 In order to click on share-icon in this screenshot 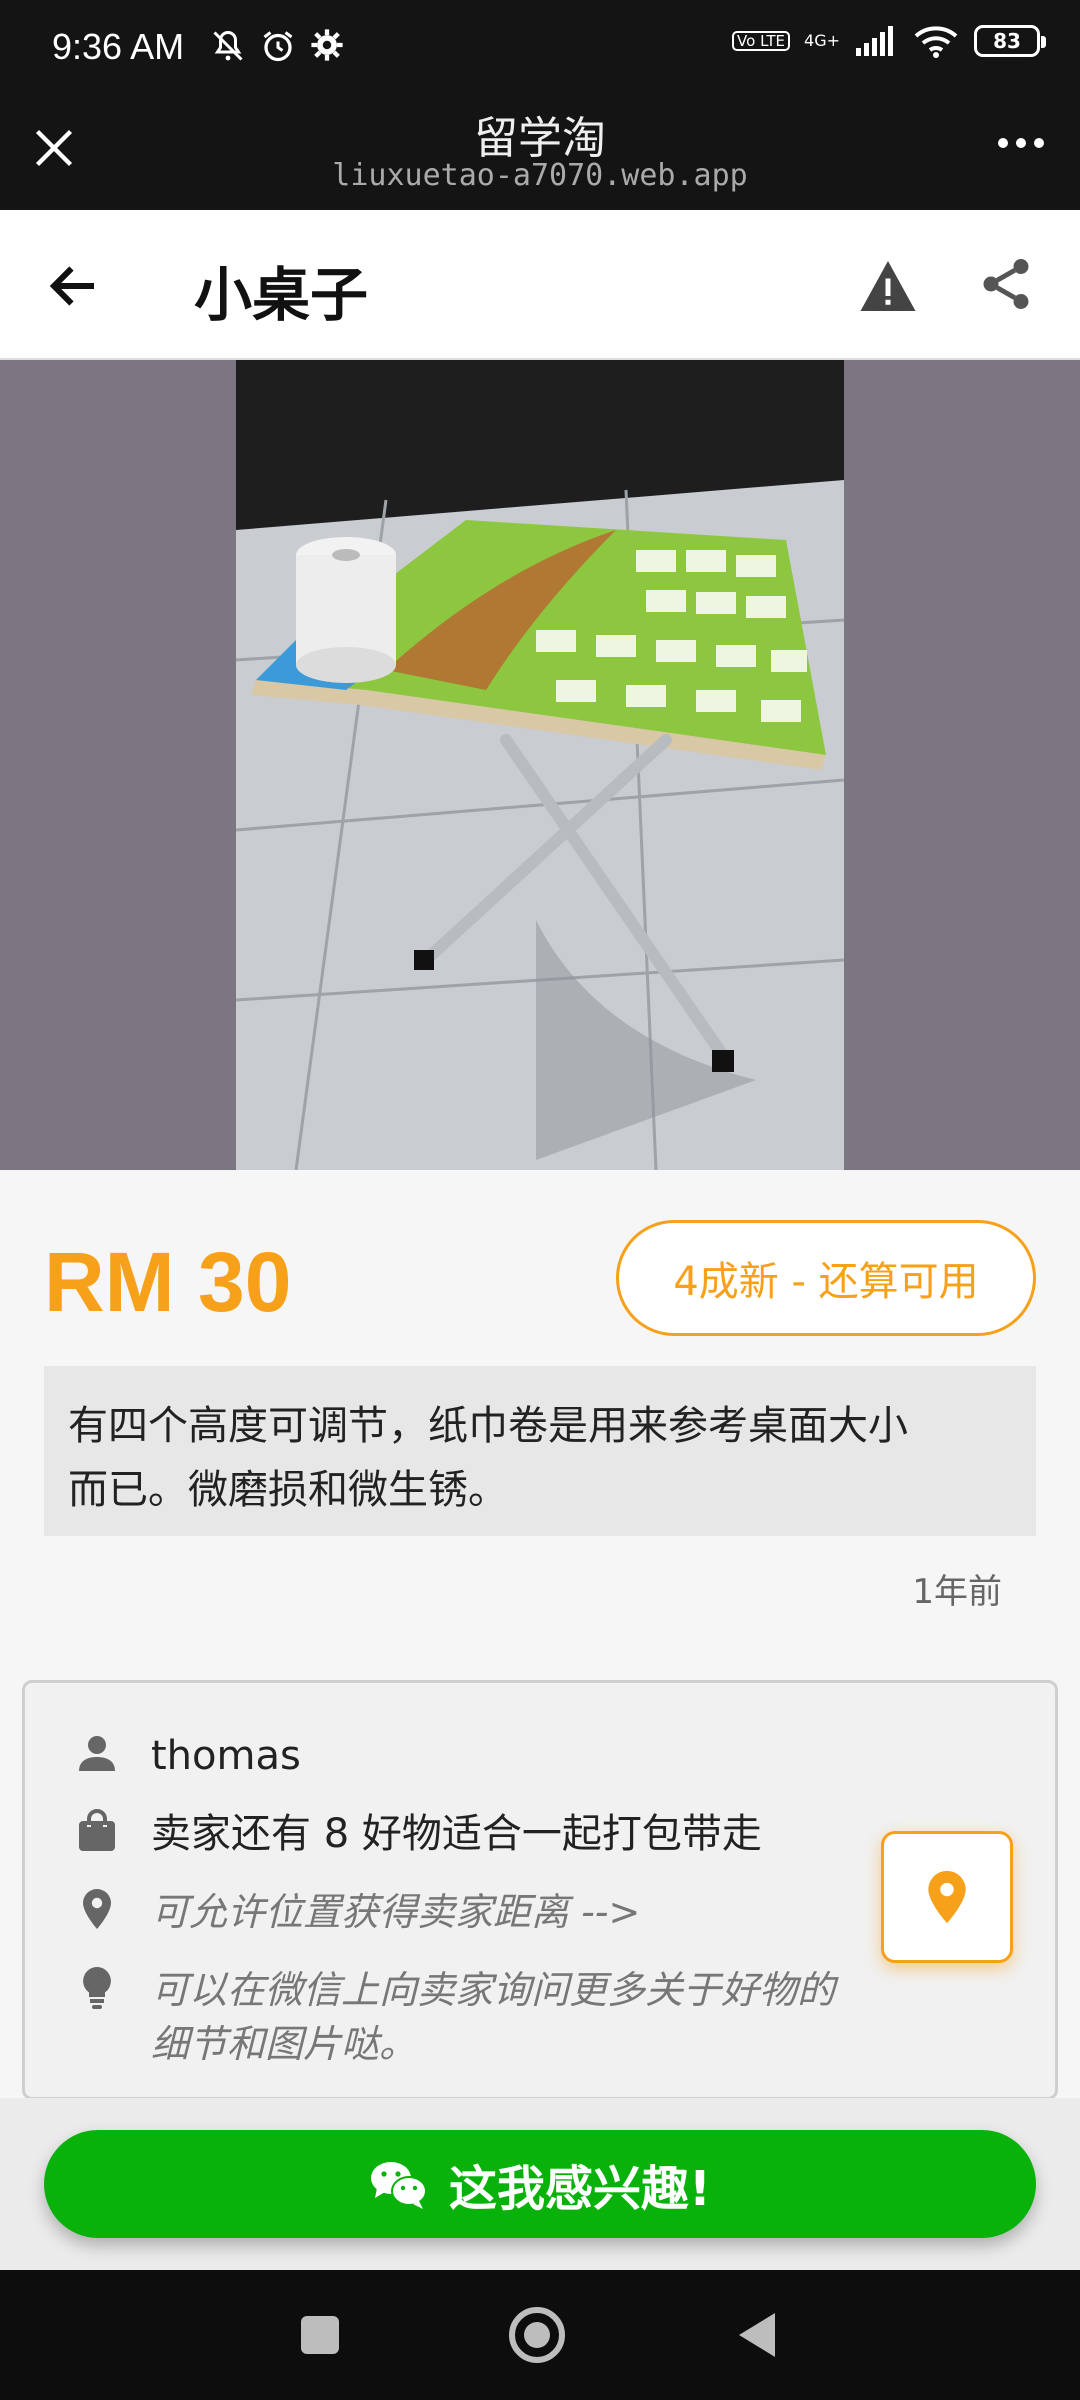, I will do `click(1006, 284)`.